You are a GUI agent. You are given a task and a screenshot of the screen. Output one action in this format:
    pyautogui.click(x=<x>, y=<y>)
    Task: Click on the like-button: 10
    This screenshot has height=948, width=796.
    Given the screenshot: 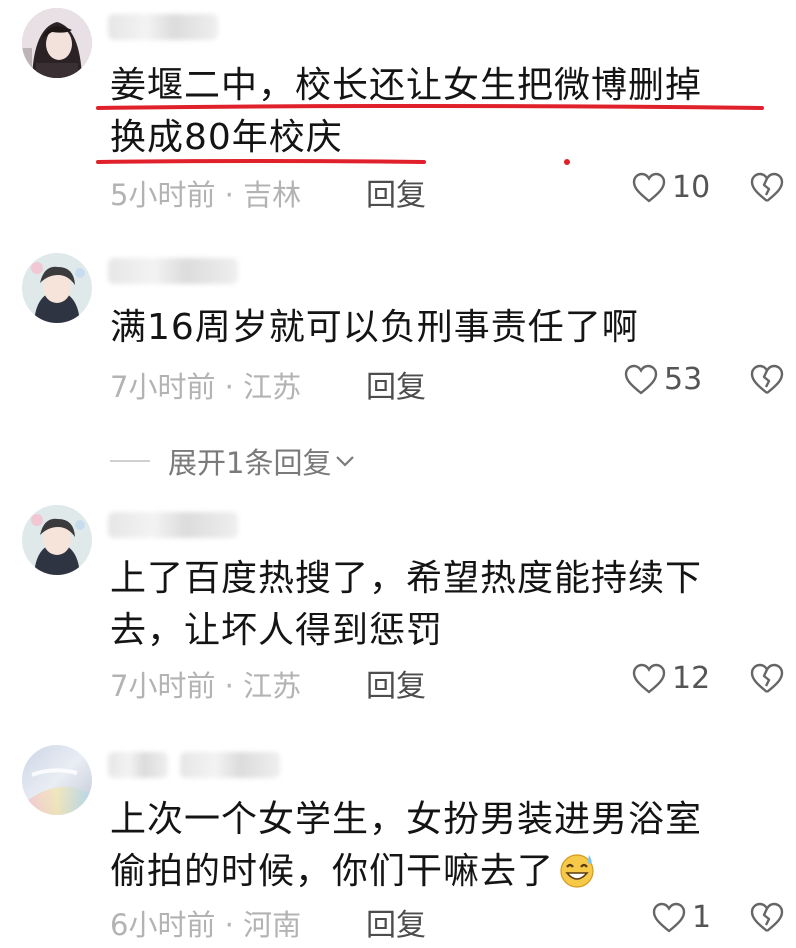 What is the action you would take?
    pyautogui.click(x=671, y=187)
    